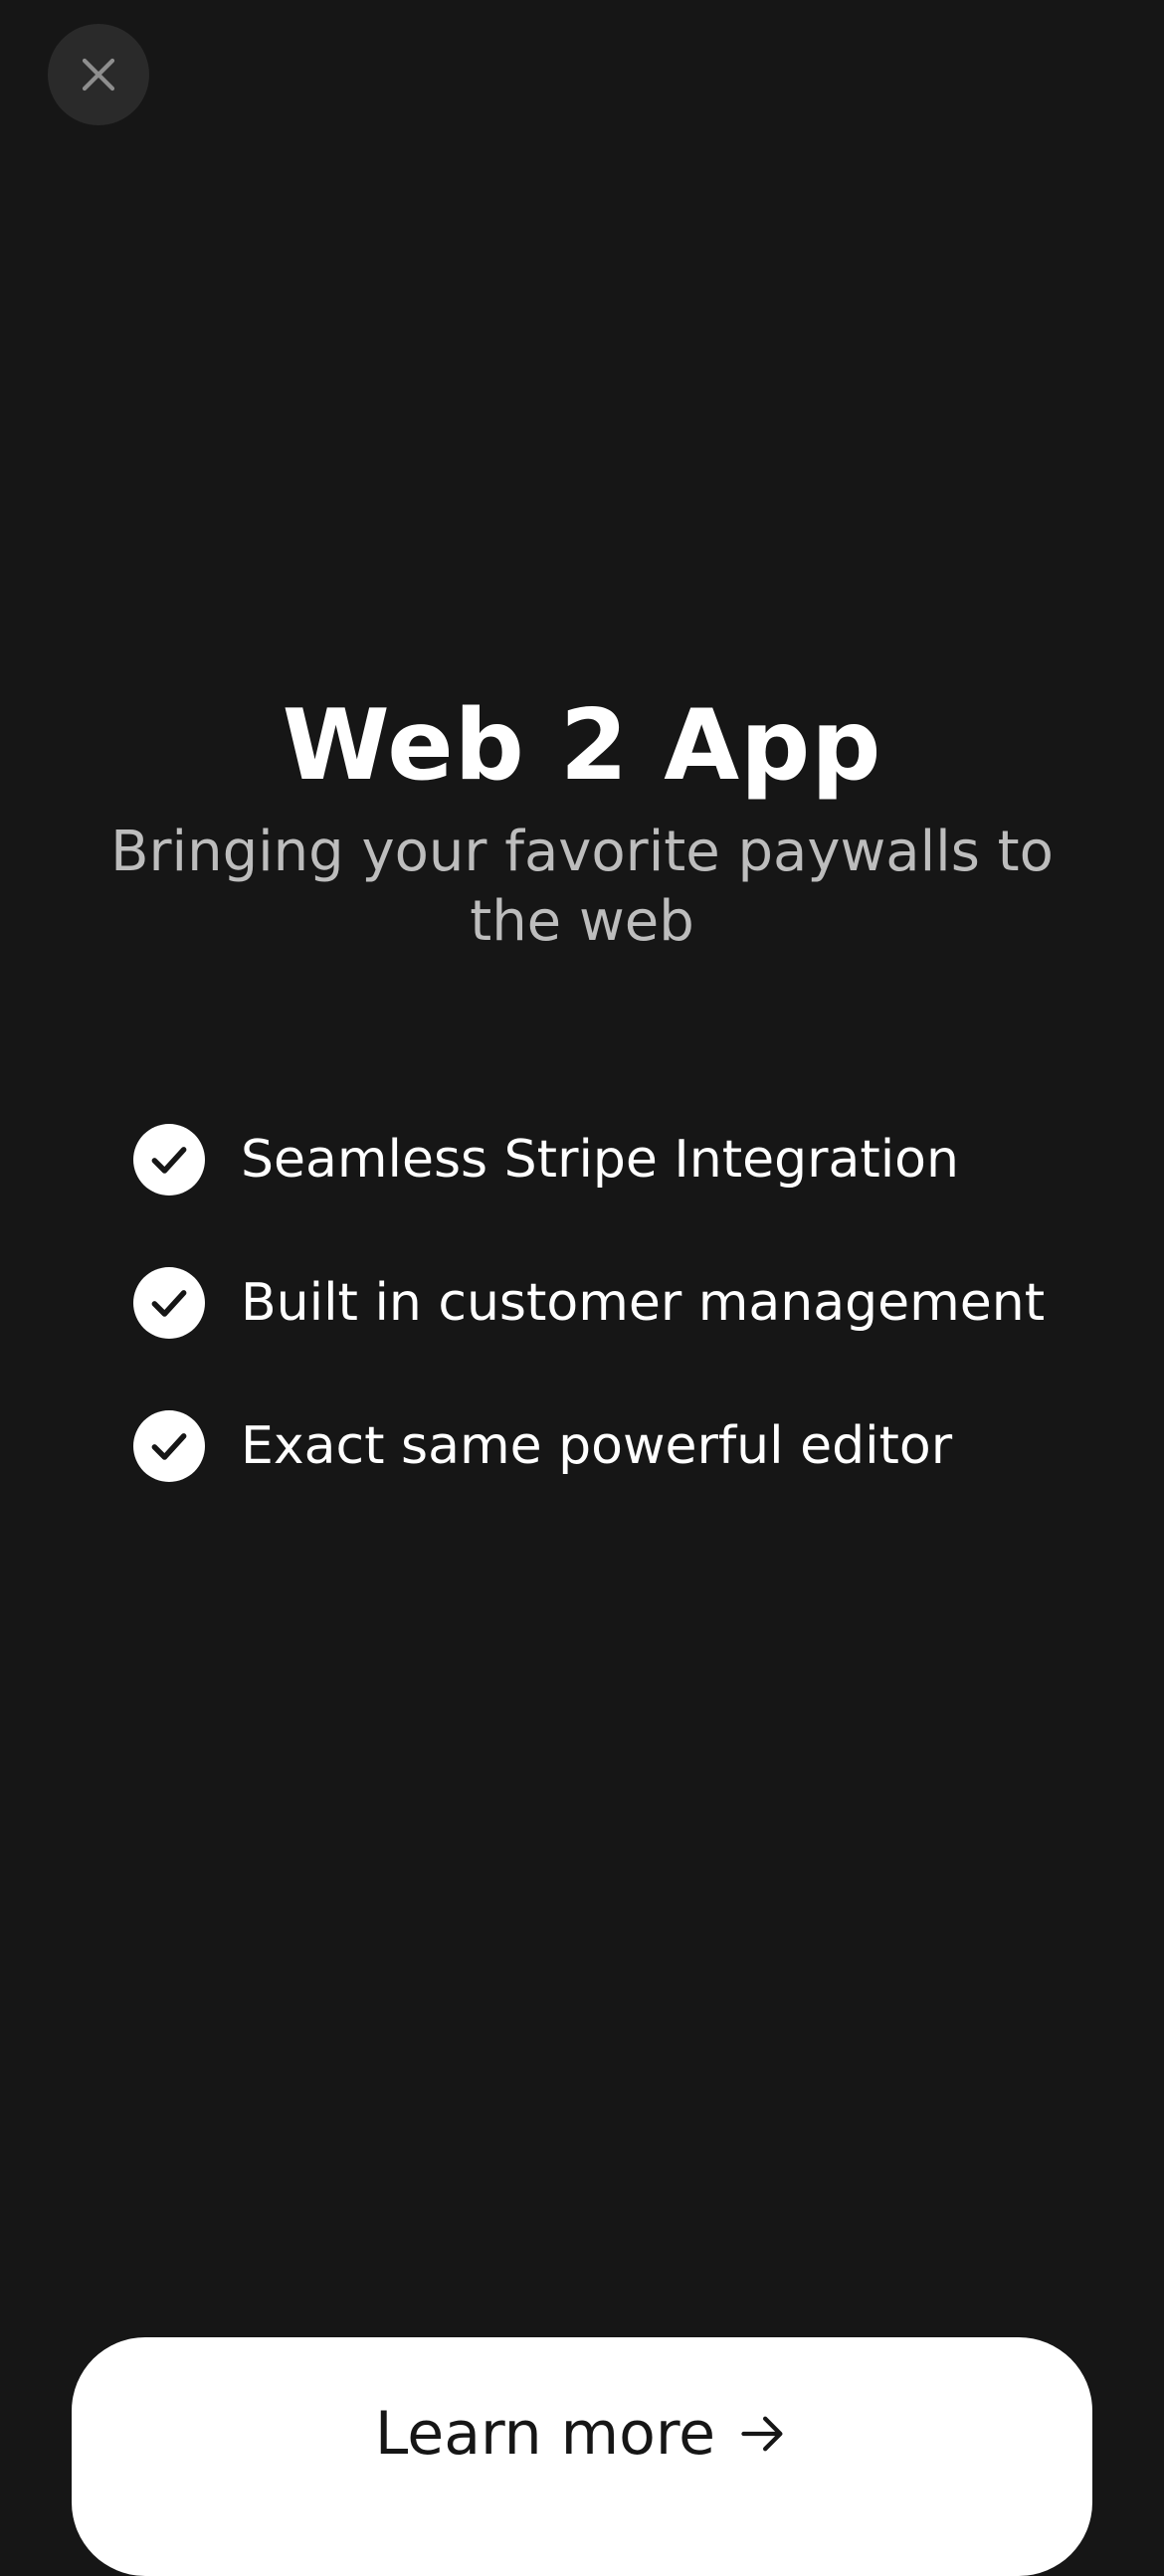 Image resolution: width=1164 pixels, height=2576 pixels. Describe the element at coordinates (545, 2434) in the screenshot. I see `learn-more-label: Learn more` at that location.